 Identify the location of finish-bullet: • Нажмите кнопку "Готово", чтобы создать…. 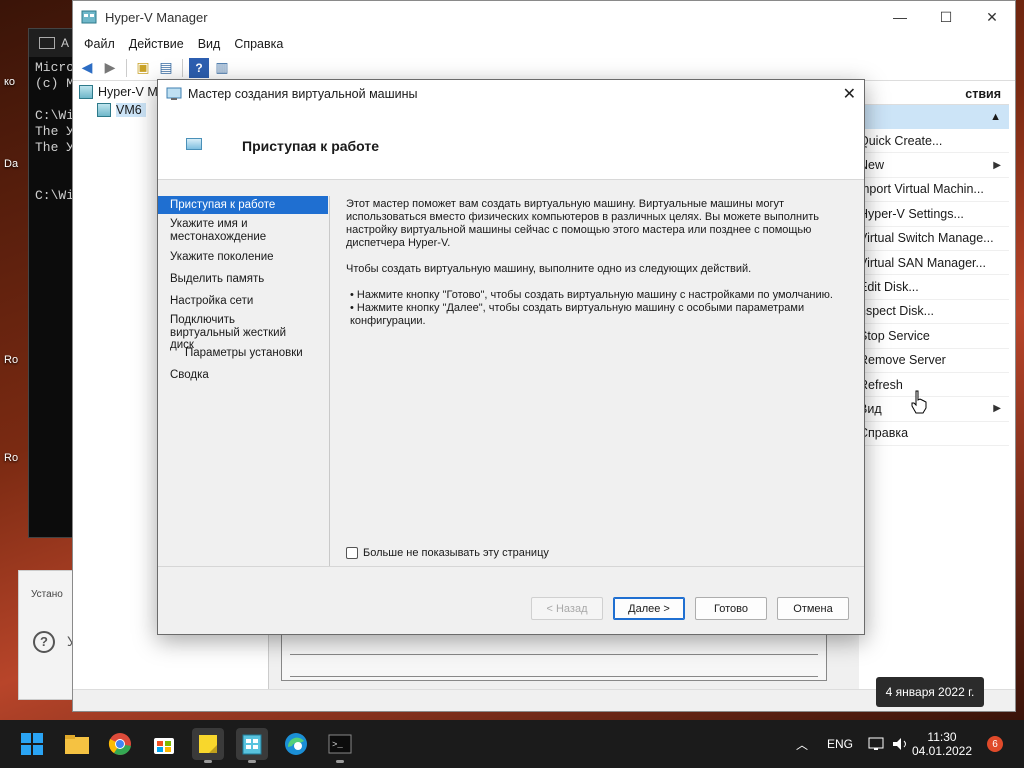
(591, 295).